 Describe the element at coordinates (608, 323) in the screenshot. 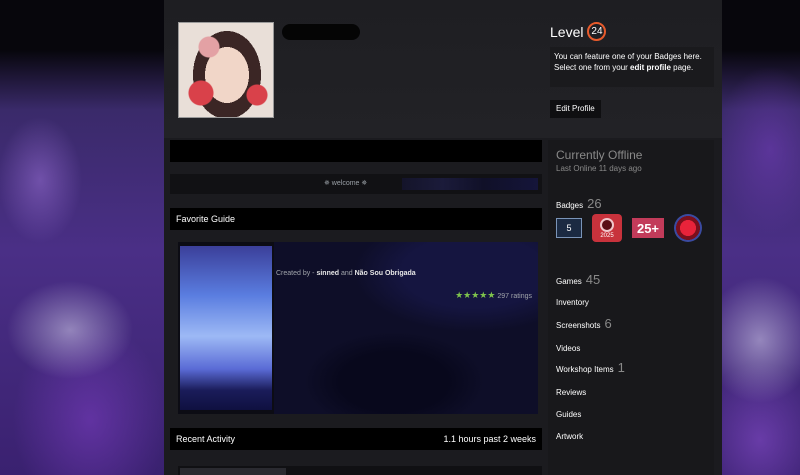

I see `screenshots-count: 6` at that location.